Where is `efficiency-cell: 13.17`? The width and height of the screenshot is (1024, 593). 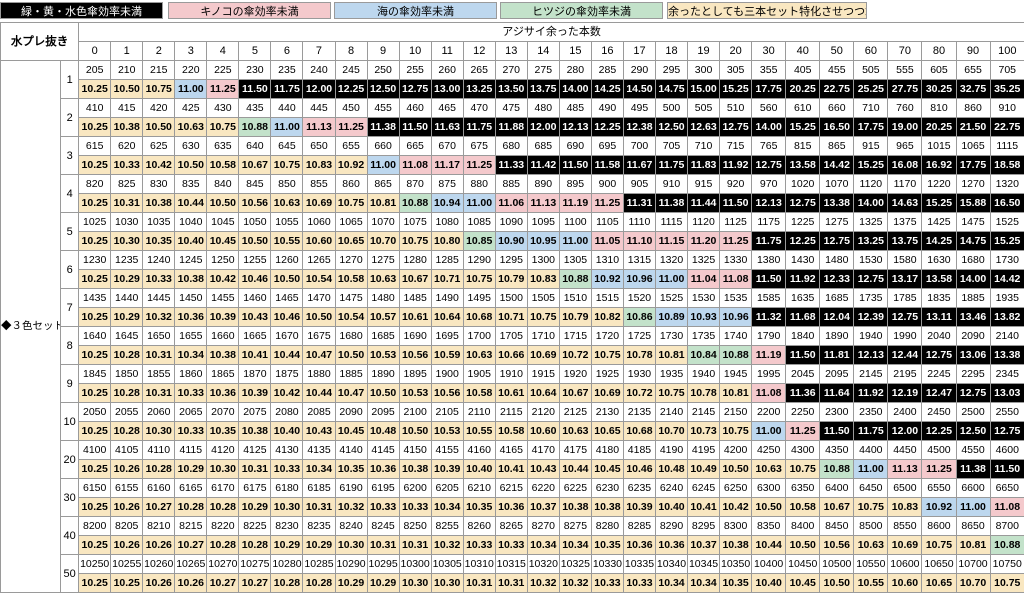 efficiency-cell: 13.17 is located at coordinates (905, 279).